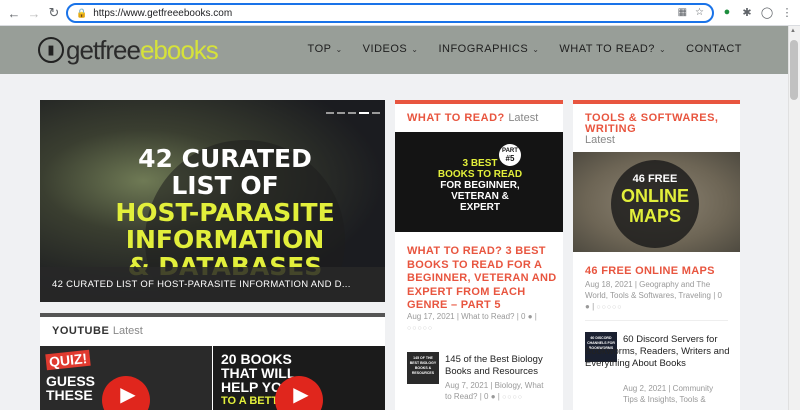  What do you see at coordinates (258, 373) in the screenshot?
I see `thumb-line: THAT WILL` at bounding box center [258, 373].